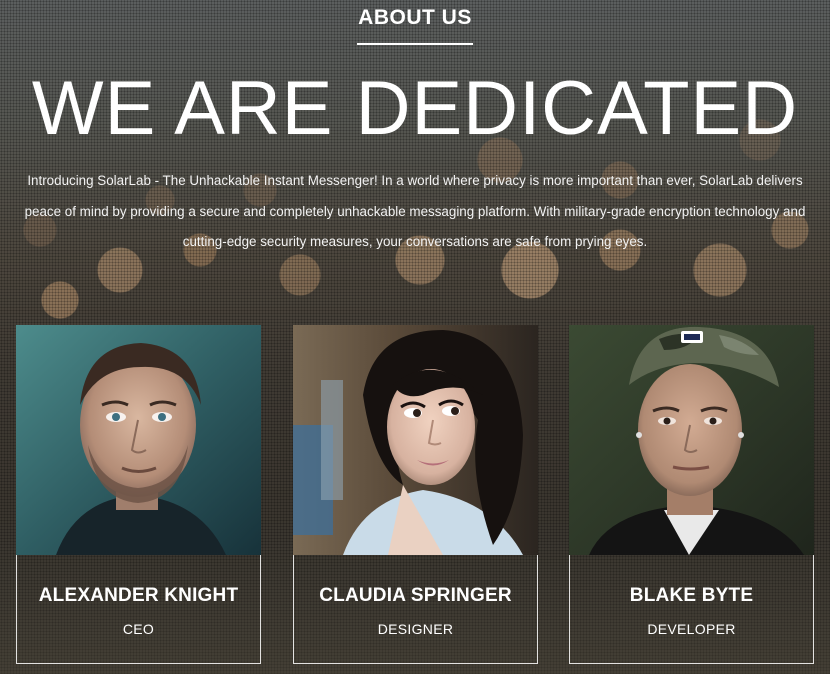 The image size is (830, 674). What do you see at coordinates (138, 609) in the screenshot?
I see `team-info-alexander-knight: ALEXANDER KNIGHT CEO` at bounding box center [138, 609].